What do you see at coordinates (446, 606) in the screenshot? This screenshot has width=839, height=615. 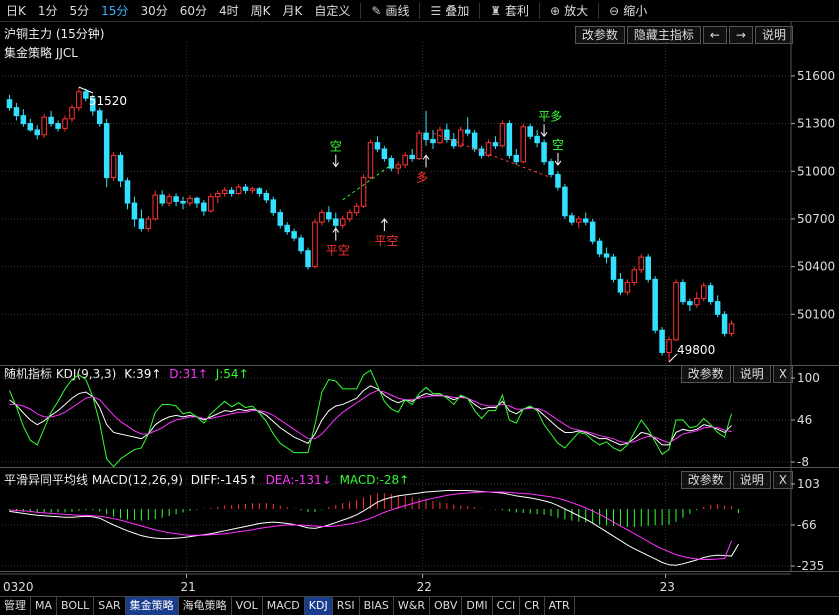 I see `indicator-tab-12: OBV` at bounding box center [446, 606].